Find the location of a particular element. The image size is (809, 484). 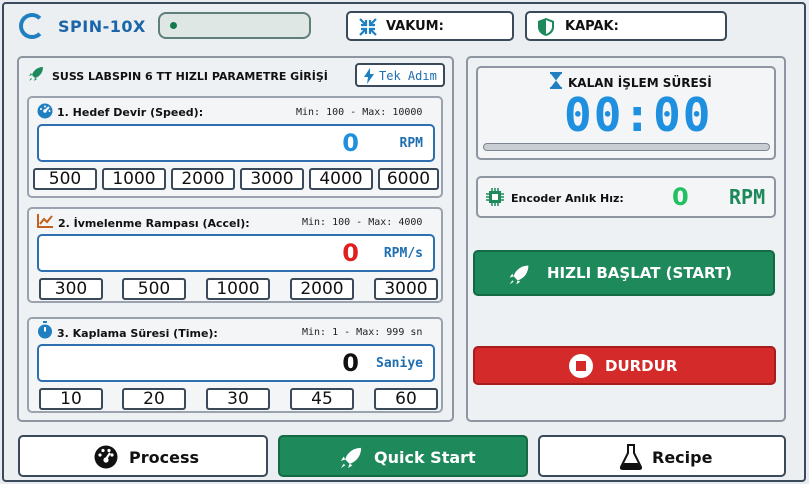

speedometer-icon is located at coordinates (45, 111).